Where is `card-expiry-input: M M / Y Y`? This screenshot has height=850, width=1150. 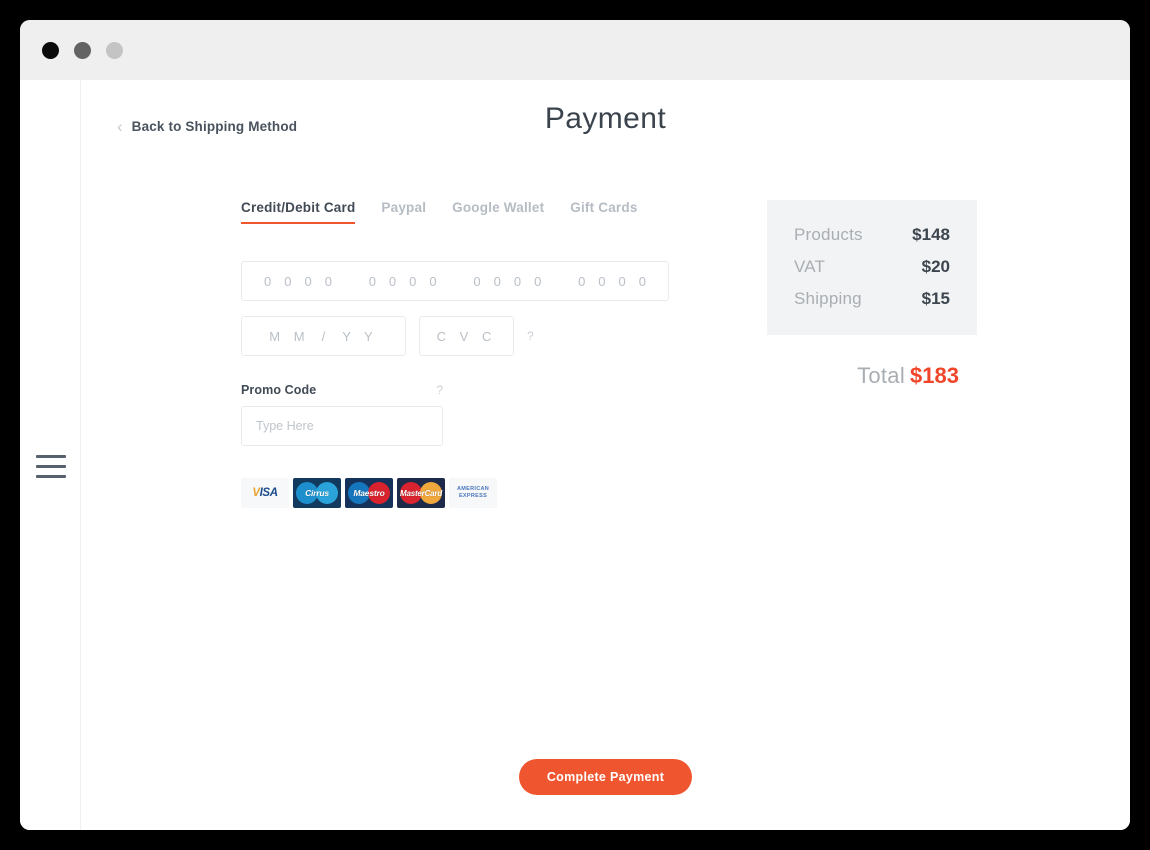 card-expiry-input: M M / Y Y is located at coordinates (323, 336).